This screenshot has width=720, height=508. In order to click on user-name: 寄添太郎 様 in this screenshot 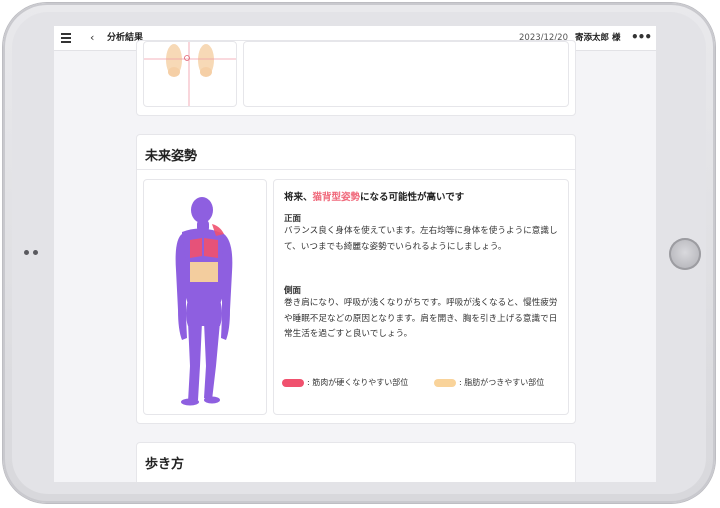, I will do `click(598, 38)`.